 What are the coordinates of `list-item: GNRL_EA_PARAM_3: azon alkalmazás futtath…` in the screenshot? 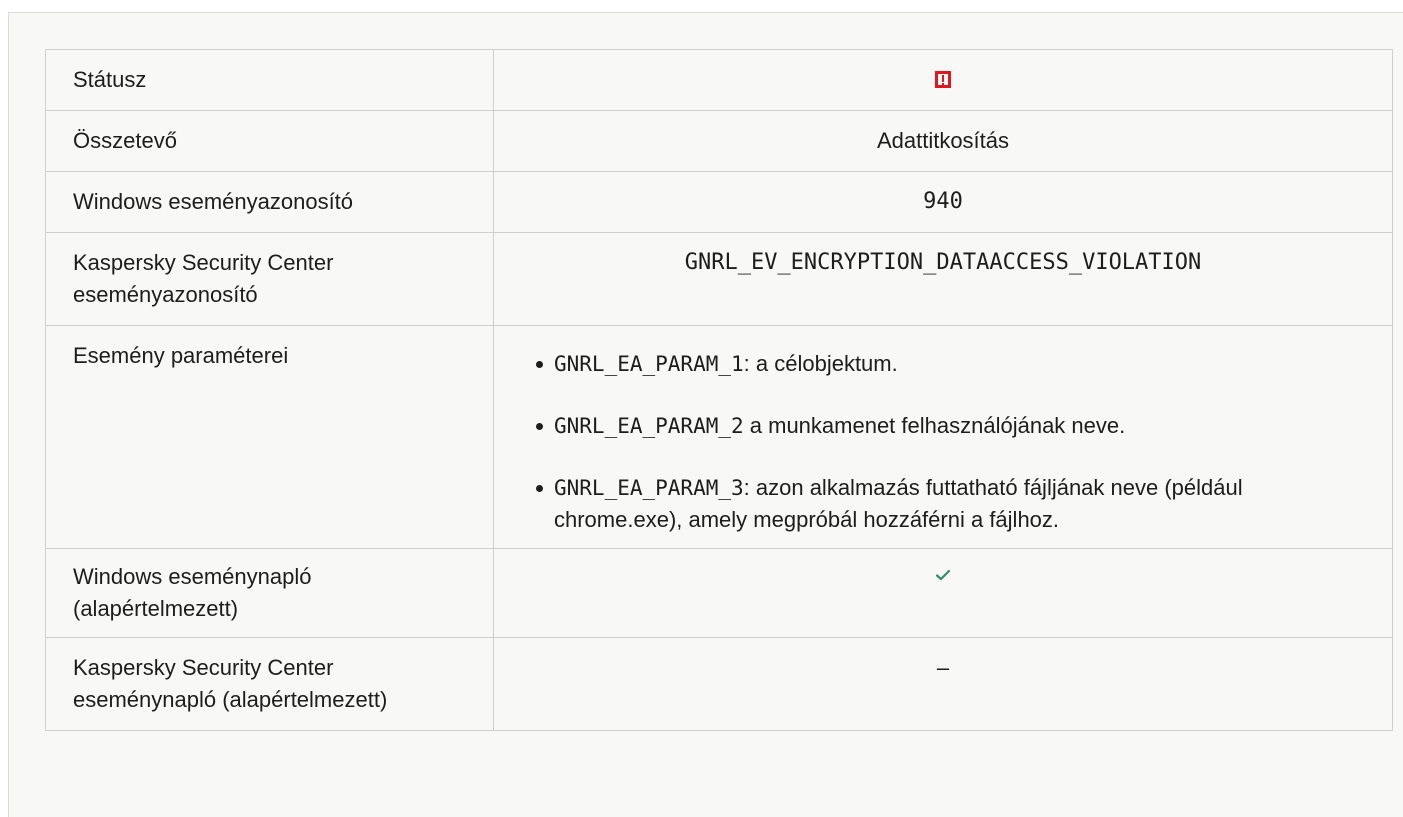 It's located at (946, 504).